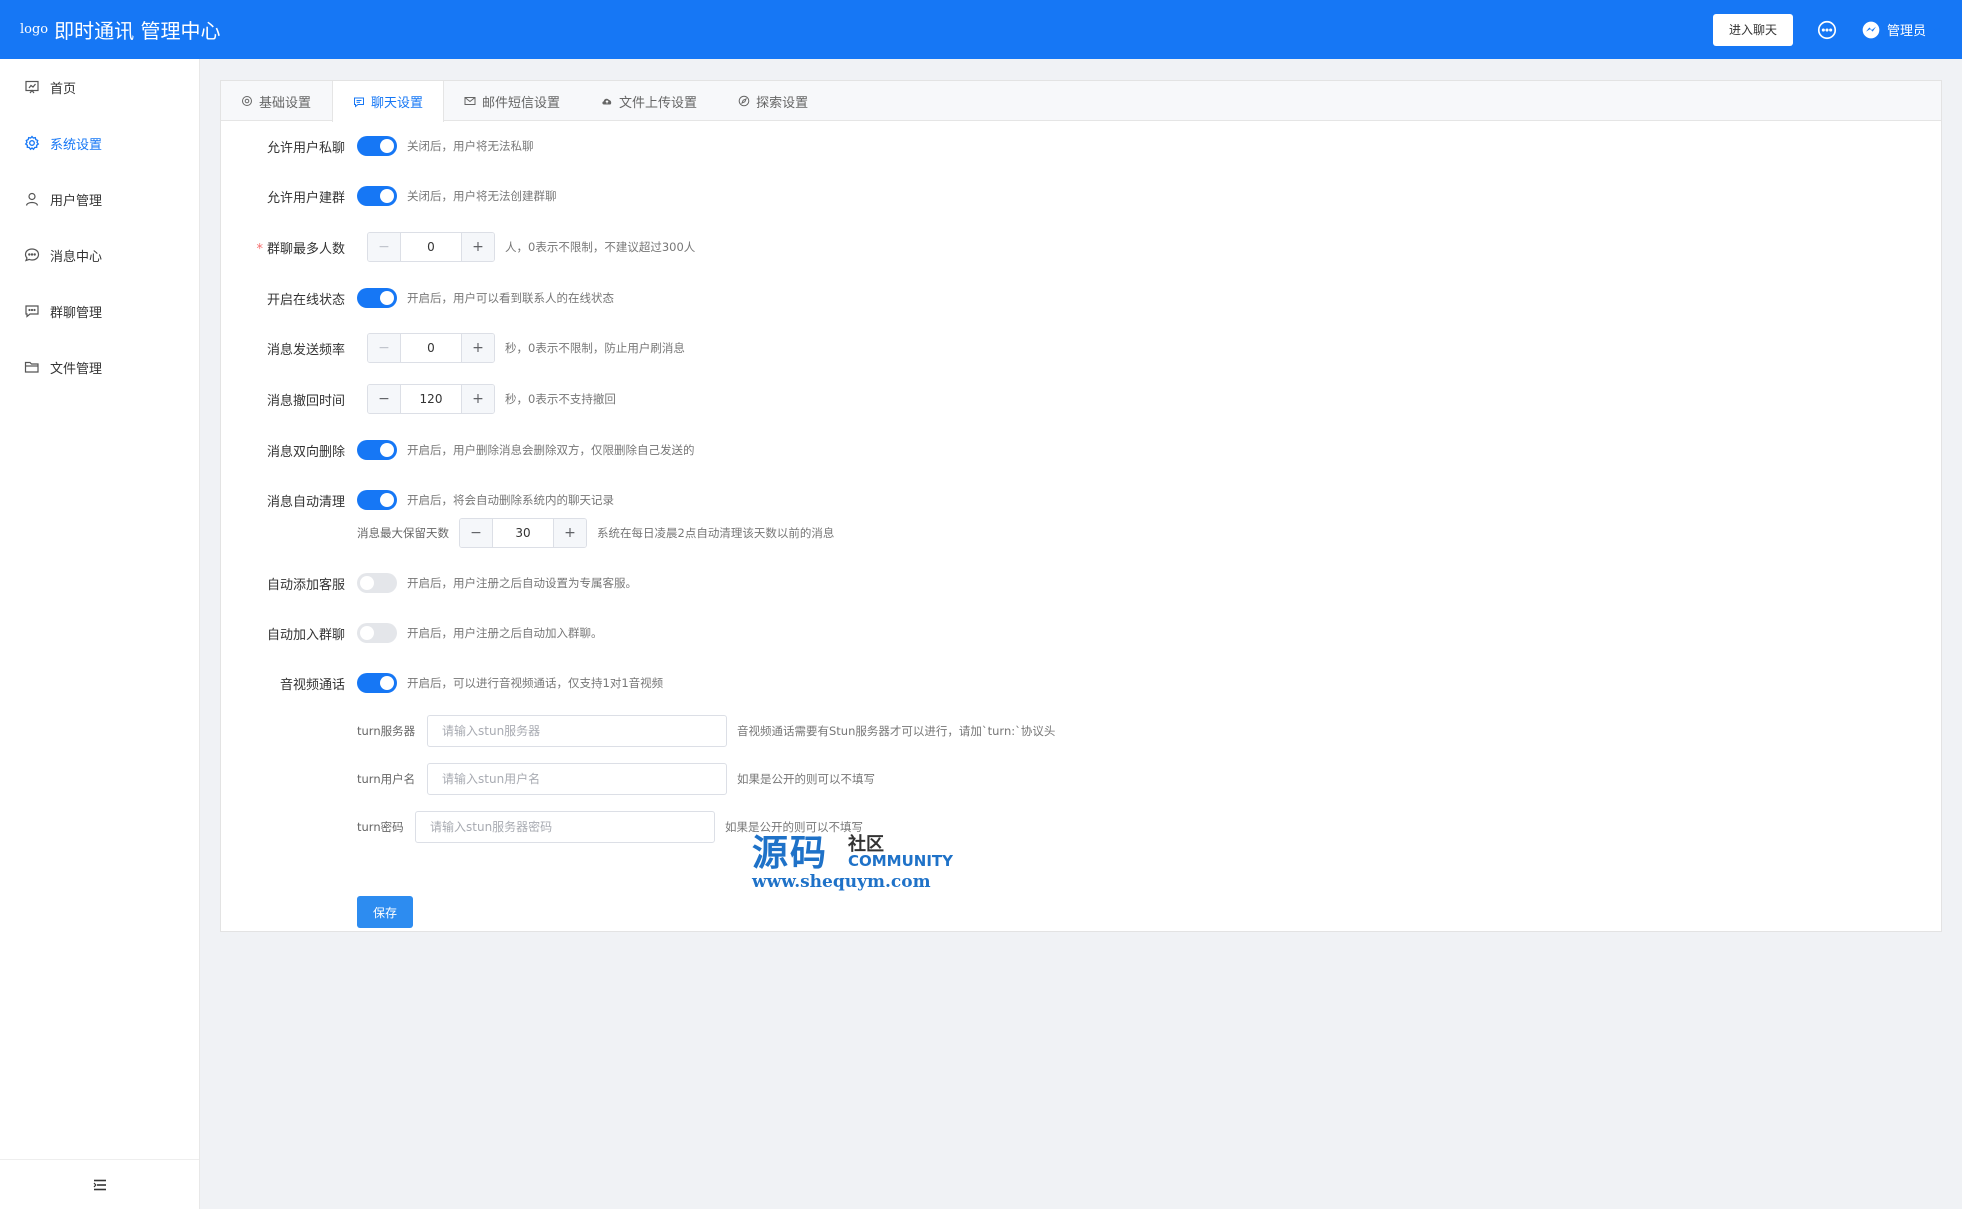 Image resolution: width=1962 pixels, height=1209 pixels. What do you see at coordinates (377, 500) in the screenshot?
I see `auto-clean-toggle` at bounding box center [377, 500].